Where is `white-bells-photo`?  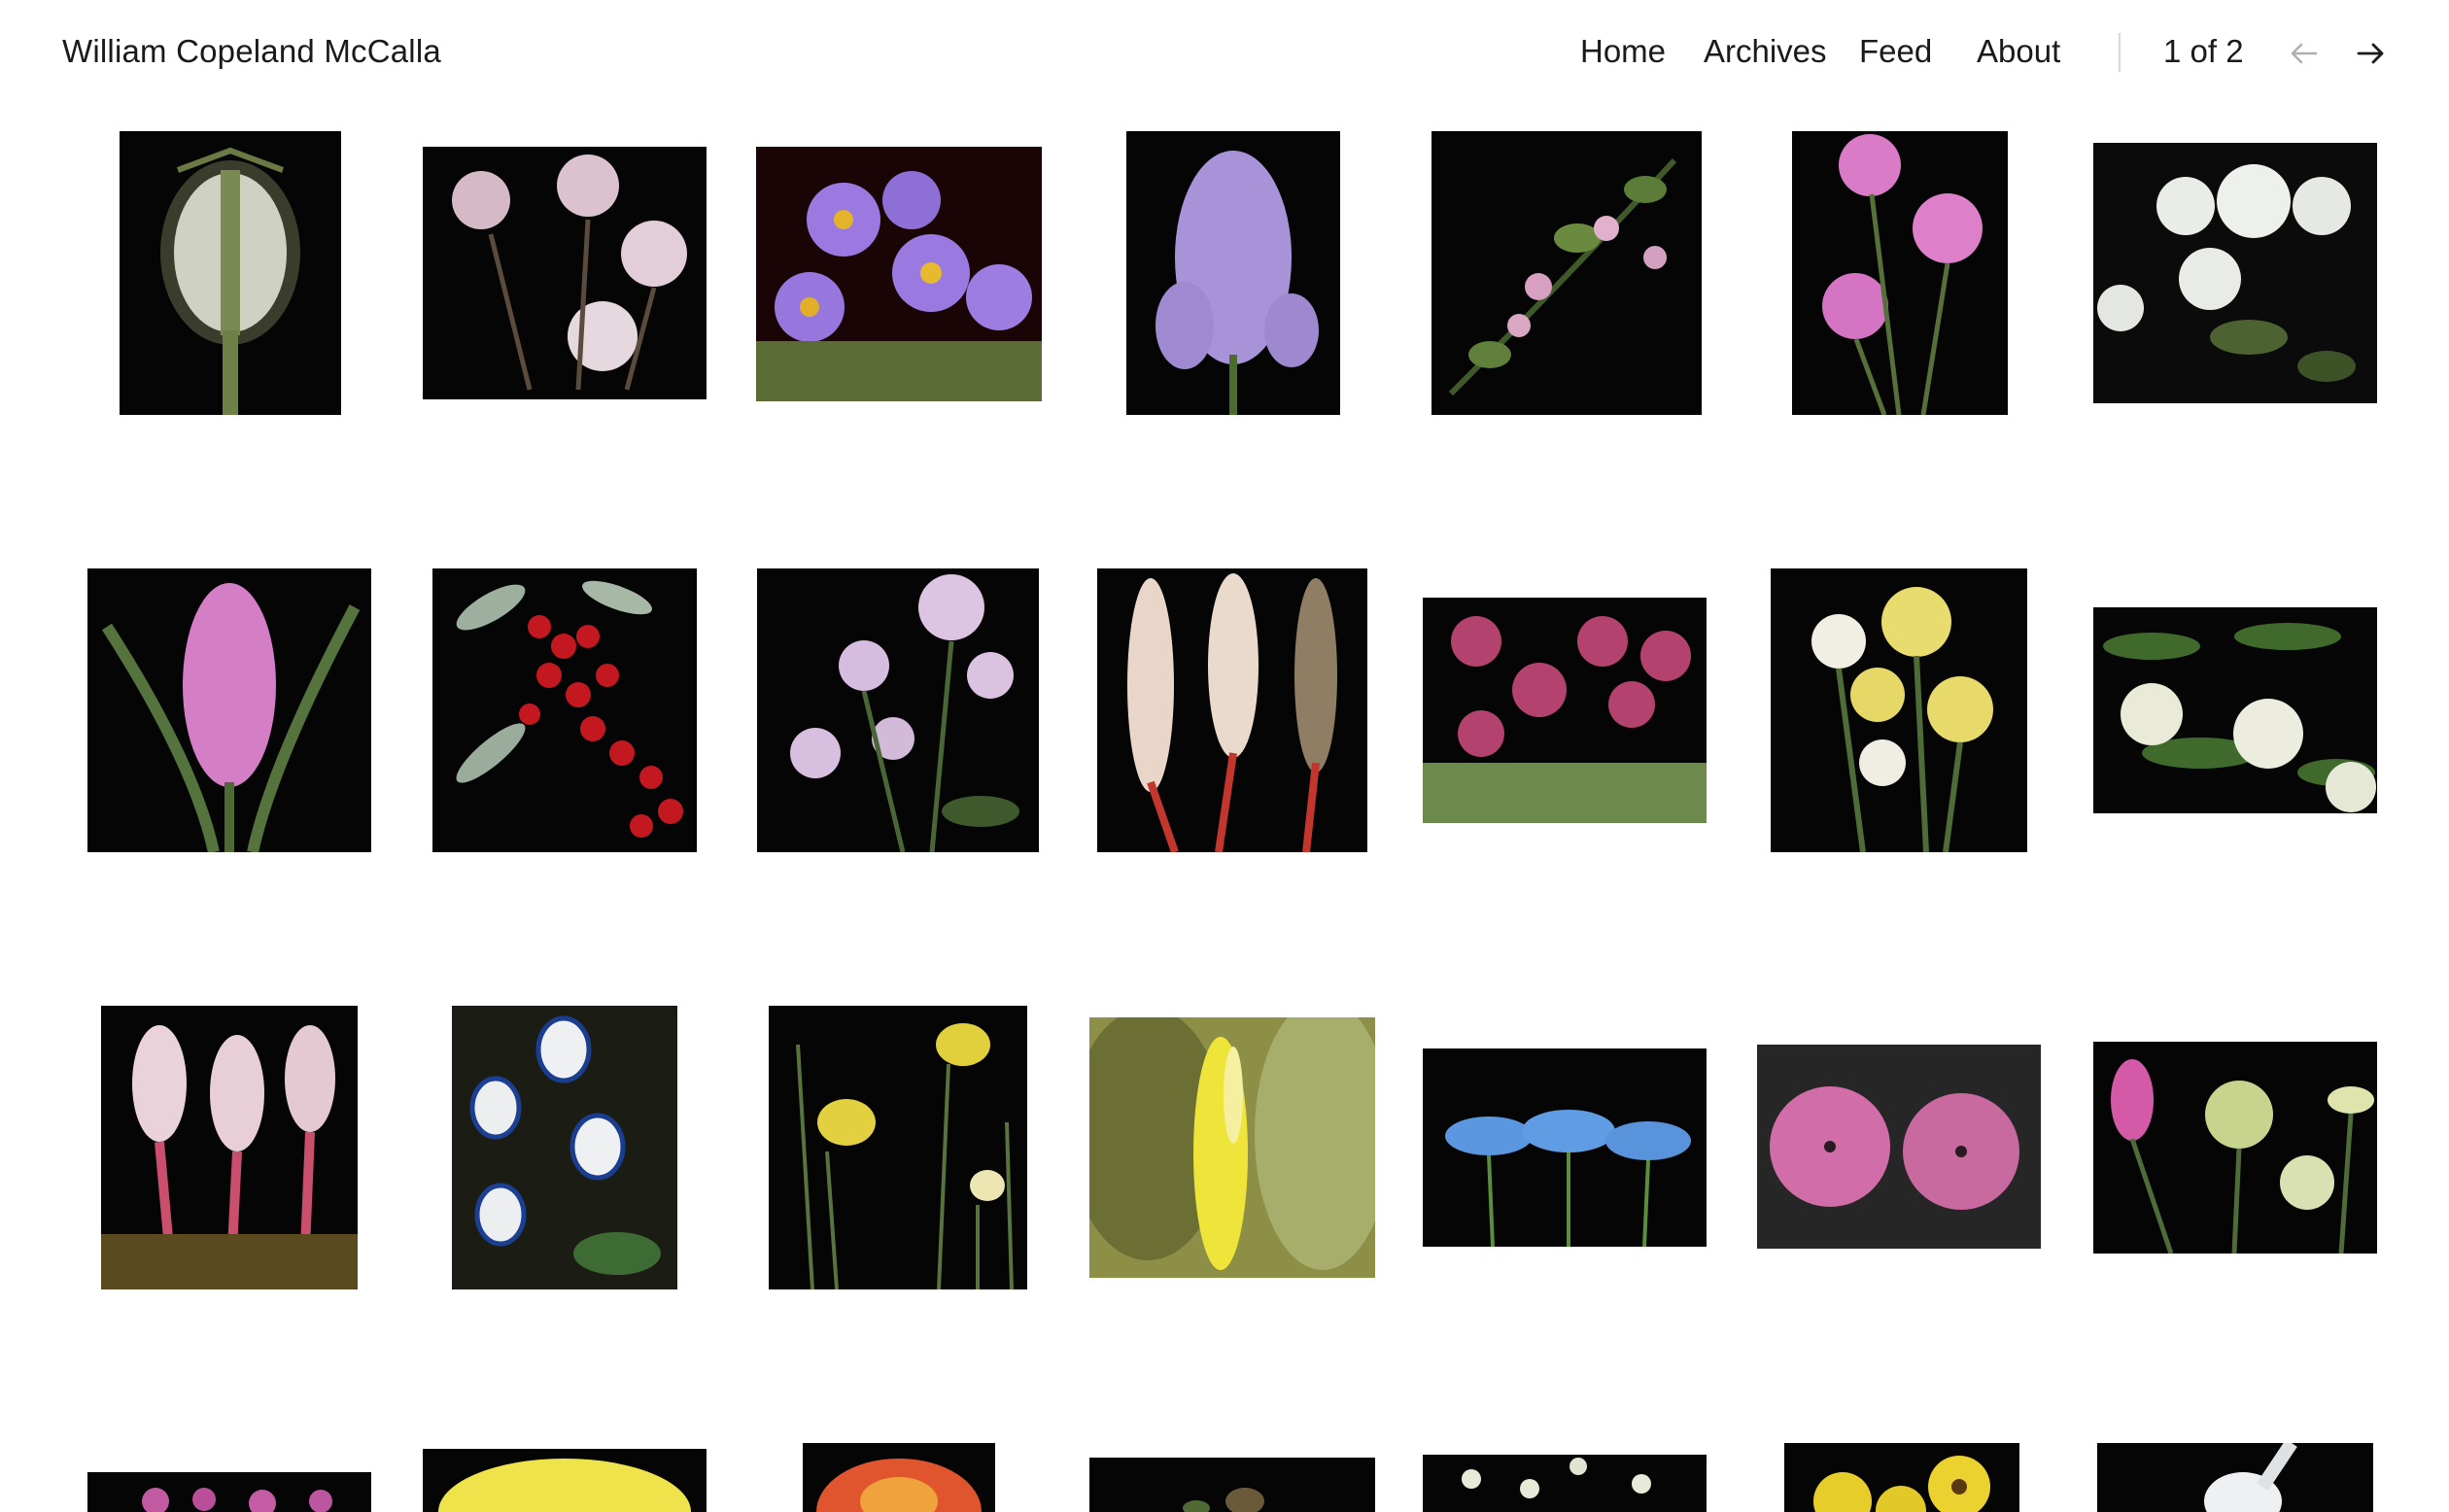 white-bells-photo is located at coordinates (1565, 1483).